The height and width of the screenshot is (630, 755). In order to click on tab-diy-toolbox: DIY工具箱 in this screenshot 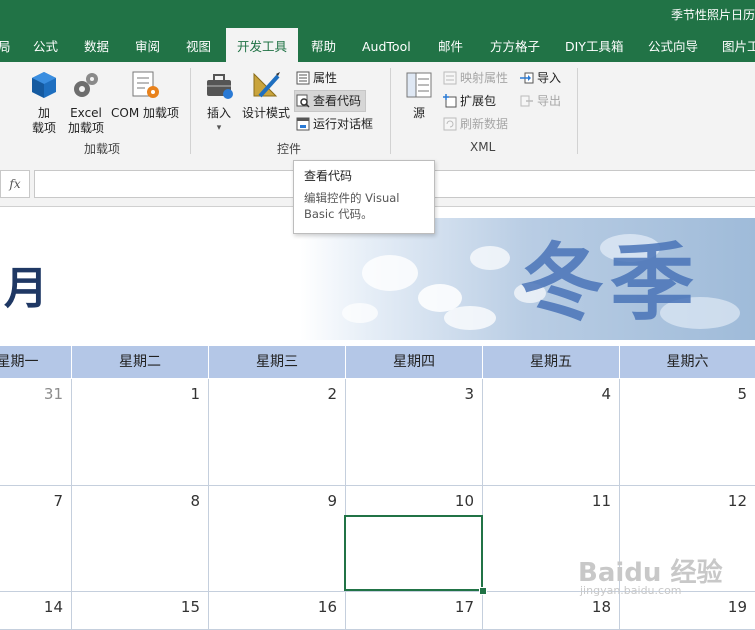, I will do `click(594, 45)`.